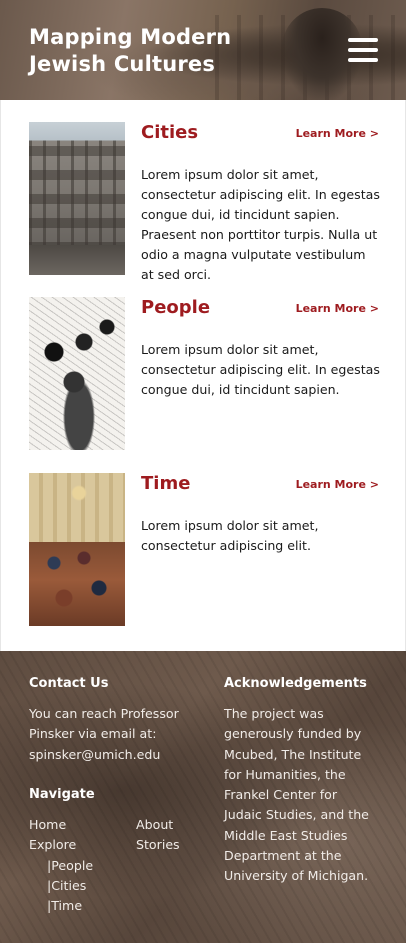 The image size is (406, 943). Describe the element at coordinates (165, 483) in the screenshot. I see `card-title-time: Time` at that location.